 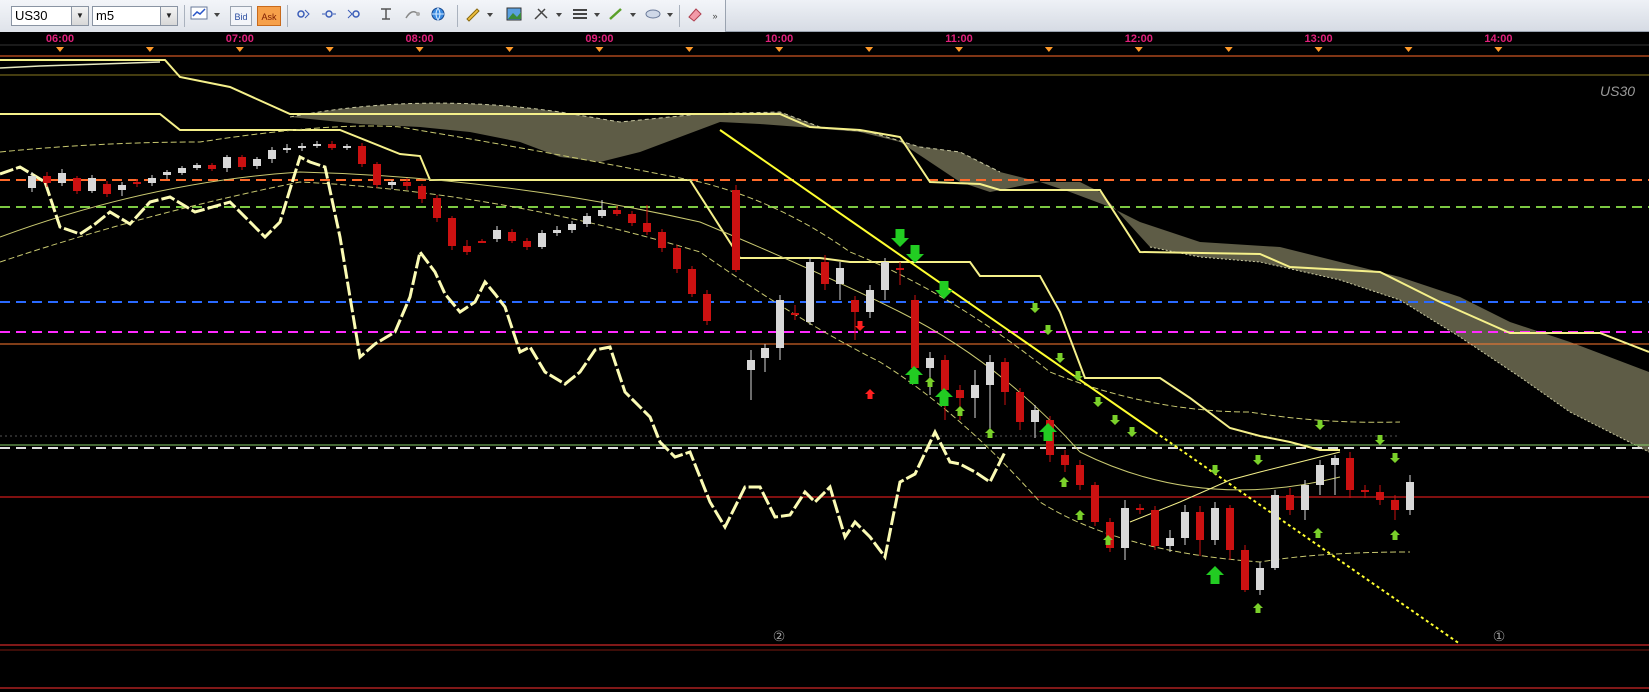 I want to click on chart-toolbar: US30 ▼ m5 ▼ Bid Ask », so click(x=824, y=16).